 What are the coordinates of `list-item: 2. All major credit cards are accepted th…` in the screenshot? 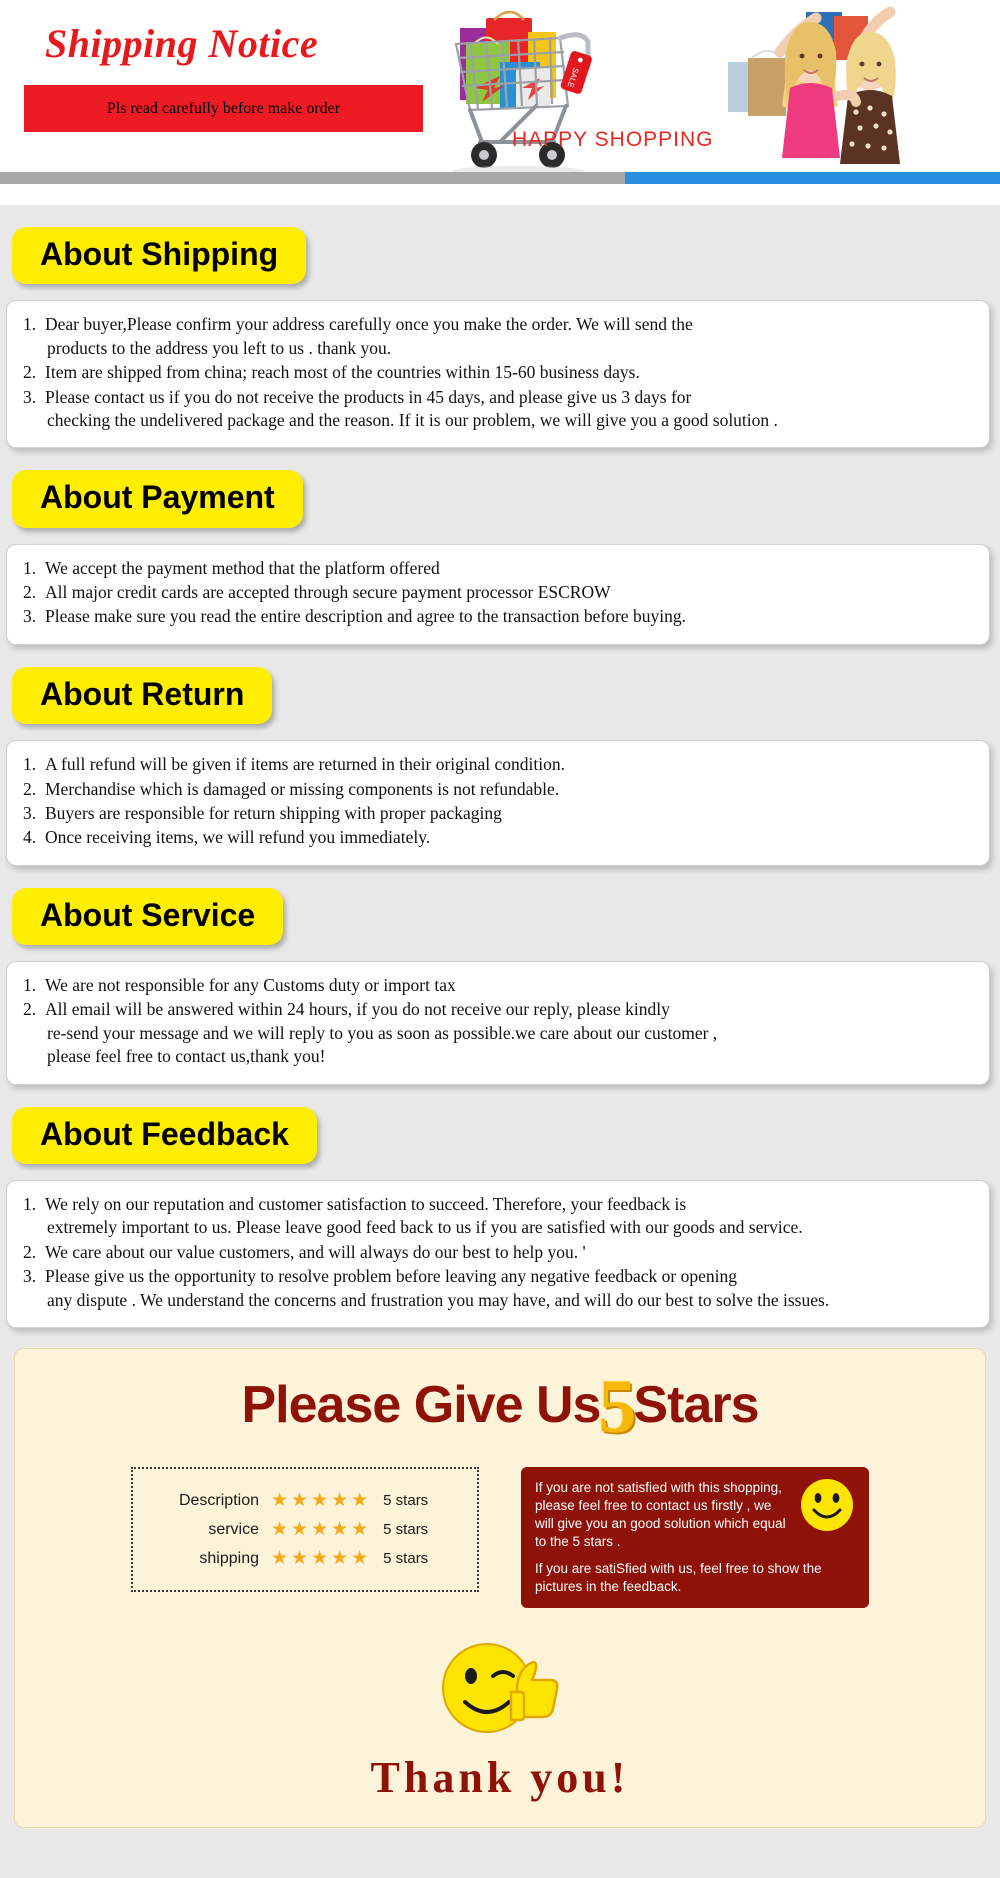 It's located at (498, 592).